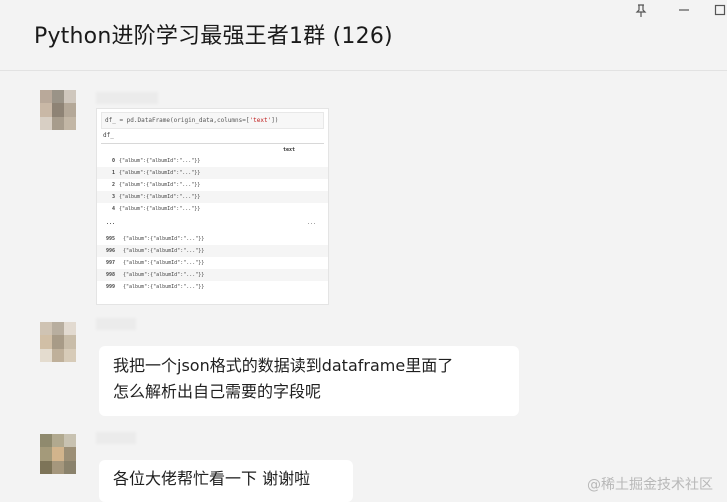  I want to click on table-row: 1 {"album":{"albumId":"..."}}, so click(212, 173).